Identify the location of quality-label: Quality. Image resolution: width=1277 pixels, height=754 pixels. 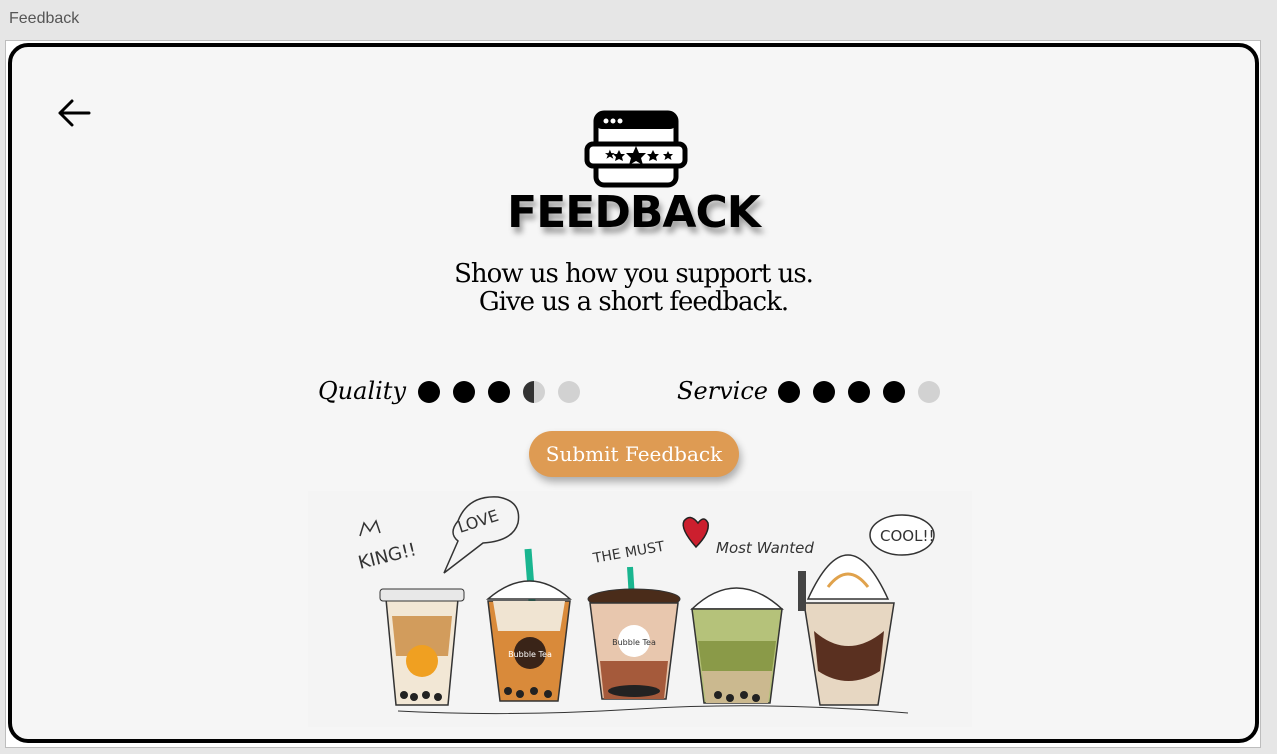
(362, 391).